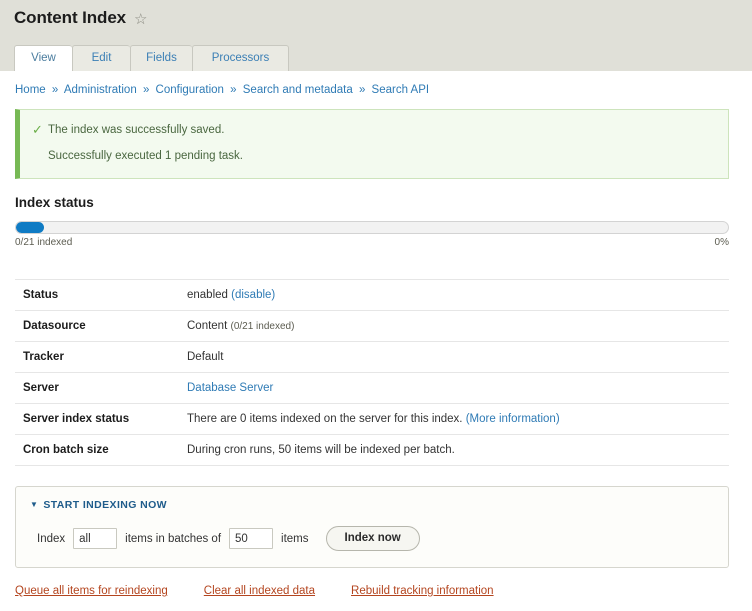 The height and width of the screenshot is (611, 752). What do you see at coordinates (259, 591) in the screenshot?
I see `clear-all-indexed-data-link: Clear all indexed data` at bounding box center [259, 591].